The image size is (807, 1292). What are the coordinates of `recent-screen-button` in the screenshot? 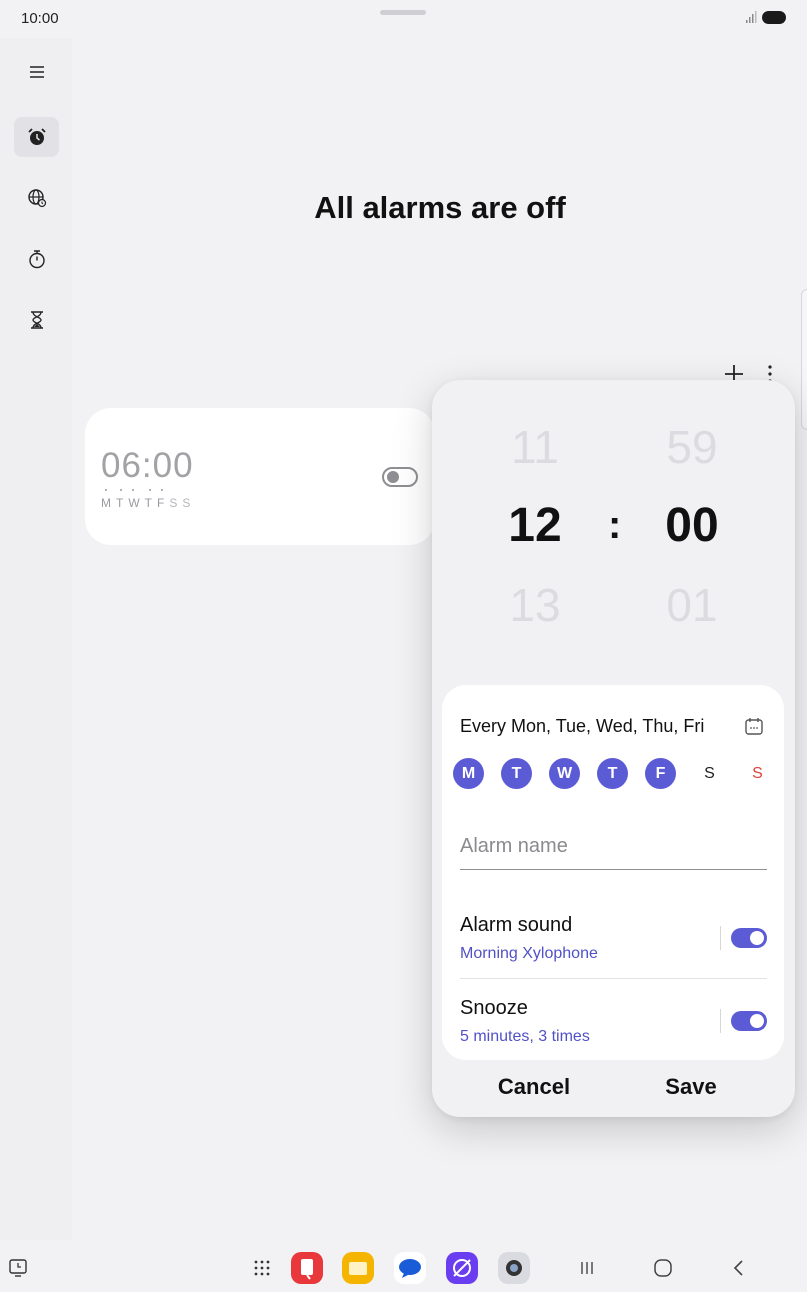 It's located at (18, 1268).